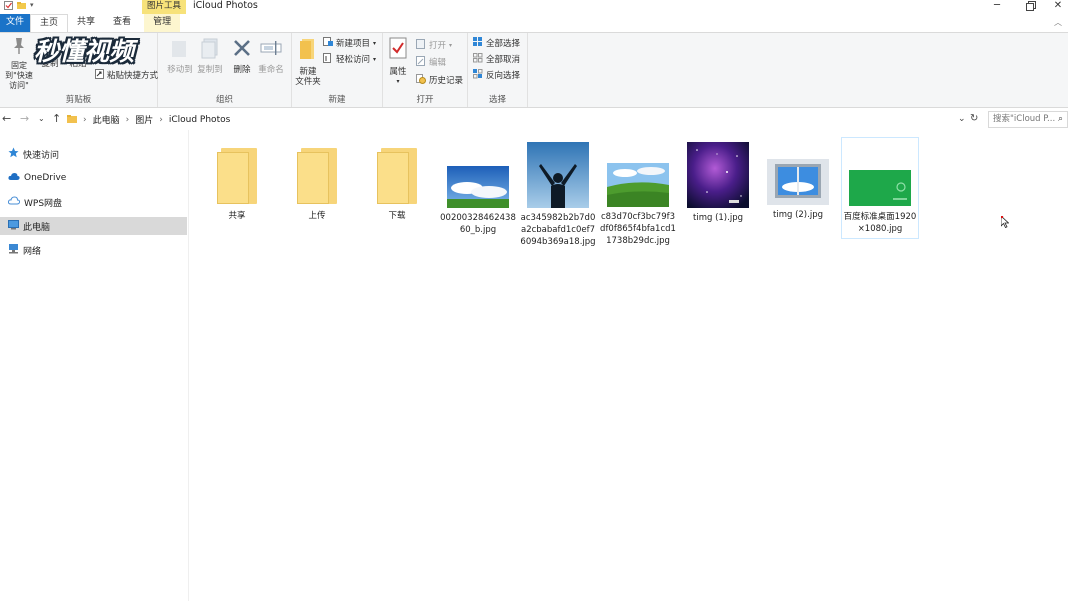 This screenshot has width=1068, height=601. I want to click on green-desktop-thumbnail, so click(880, 188).